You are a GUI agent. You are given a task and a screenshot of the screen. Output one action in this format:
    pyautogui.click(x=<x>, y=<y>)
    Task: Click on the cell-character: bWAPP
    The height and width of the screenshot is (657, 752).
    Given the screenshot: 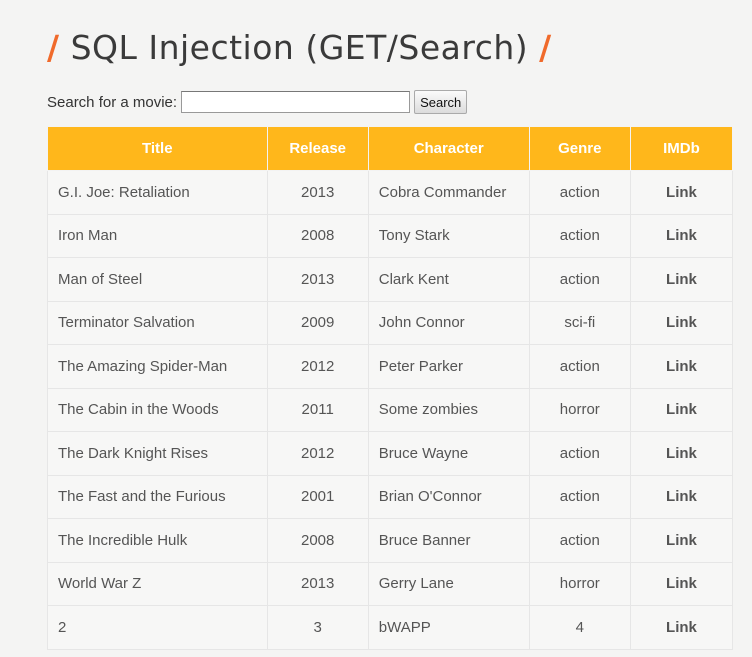 What is the action you would take?
    pyautogui.click(x=448, y=627)
    